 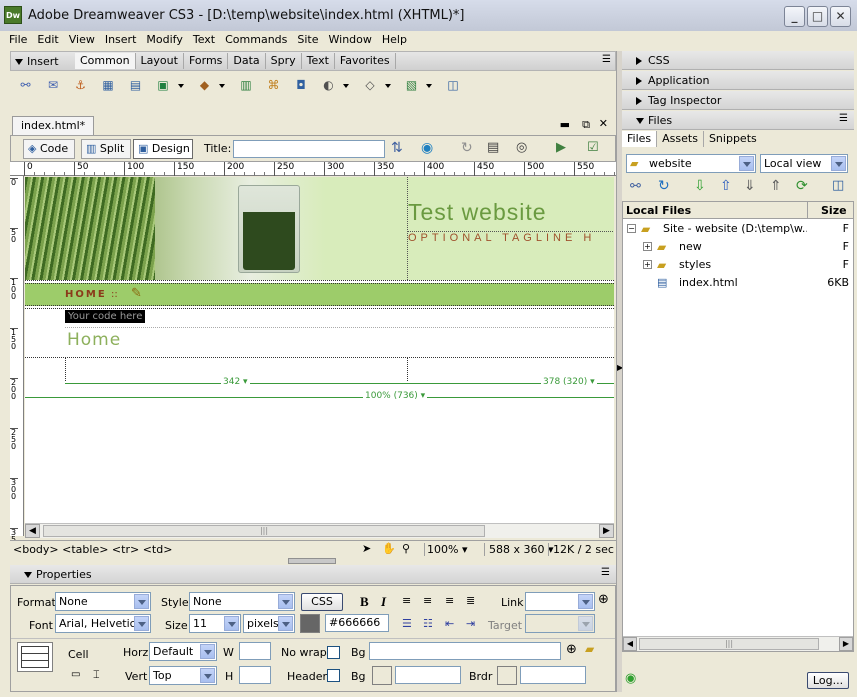 What do you see at coordinates (452, 549) in the screenshot?
I see `zoom-select: 100% ▾` at bounding box center [452, 549].